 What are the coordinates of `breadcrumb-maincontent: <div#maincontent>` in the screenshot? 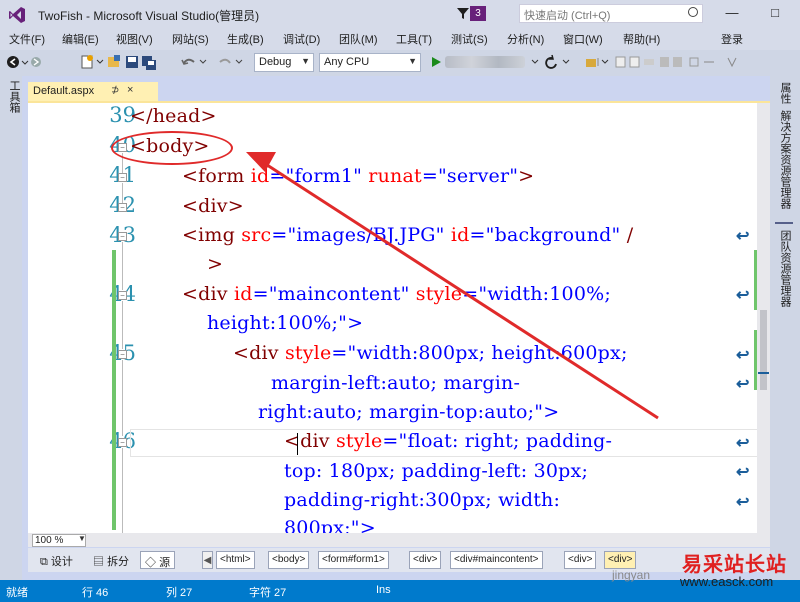 It's located at (496, 560).